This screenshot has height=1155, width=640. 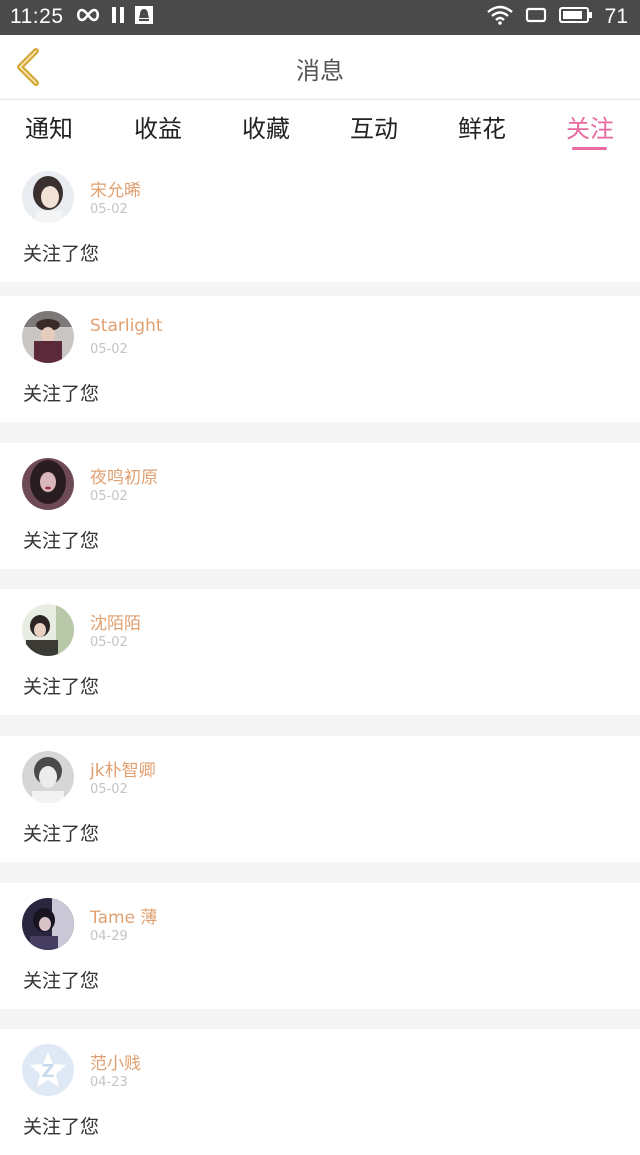 What do you see at coordinates (37, 16) in the screenshot?
I see `status-time: 11:25` at bounding box center [37, 16].